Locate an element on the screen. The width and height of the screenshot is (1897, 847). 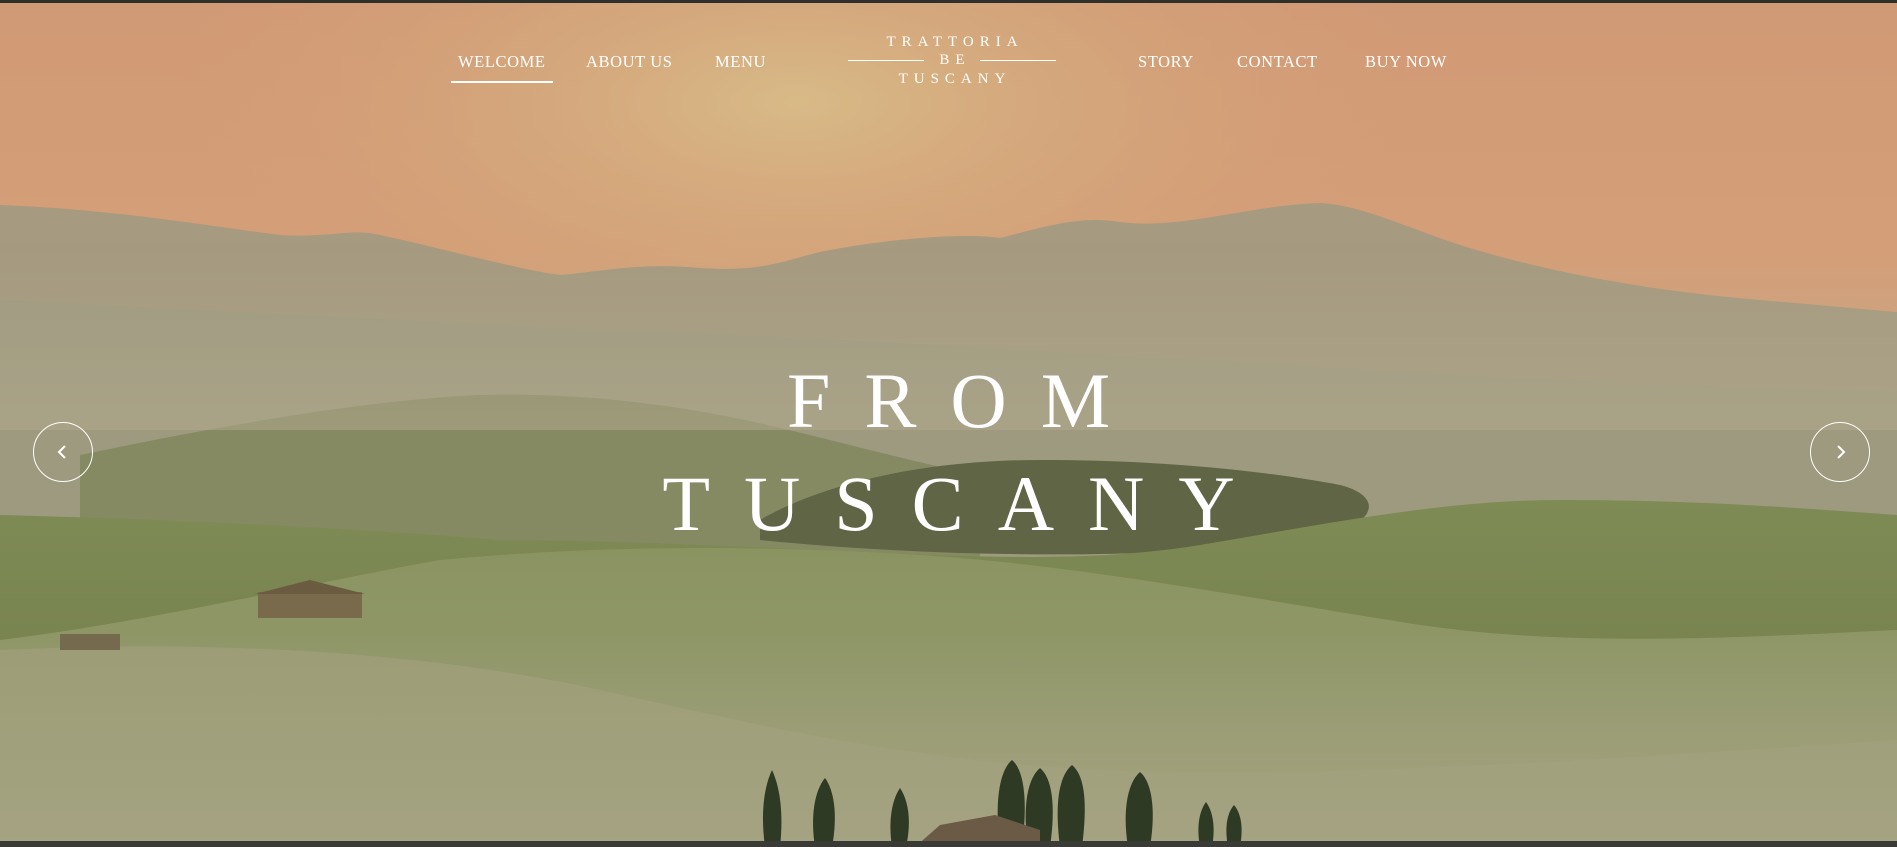
bottom-border is located at coordinates (948, 844).